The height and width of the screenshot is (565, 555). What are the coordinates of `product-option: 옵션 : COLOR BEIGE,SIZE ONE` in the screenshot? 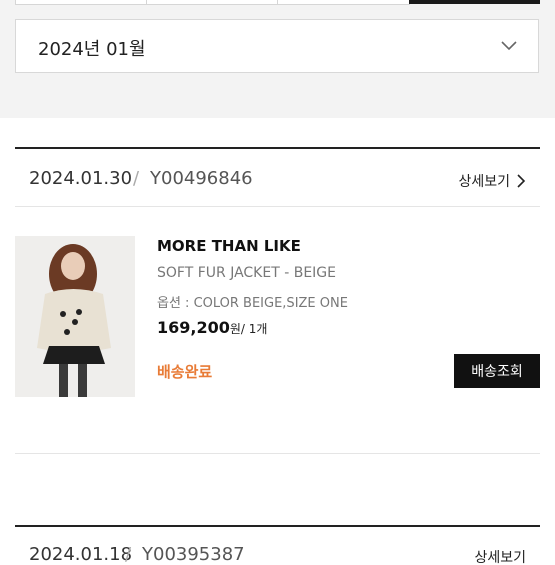 It's located at (252, 303).